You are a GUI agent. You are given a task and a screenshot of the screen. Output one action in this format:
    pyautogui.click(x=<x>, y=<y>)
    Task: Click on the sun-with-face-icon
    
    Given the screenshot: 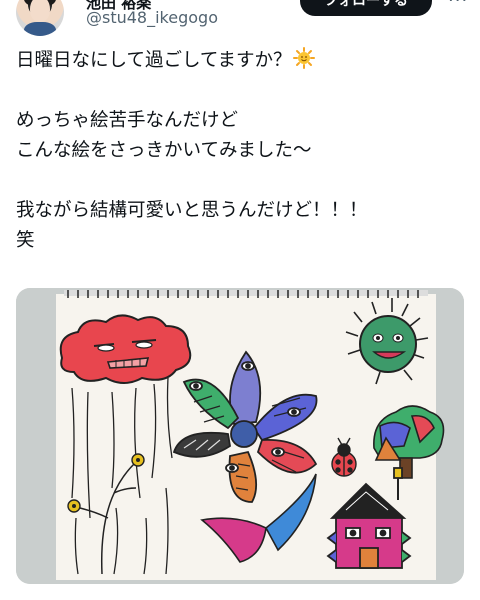 What is the action you would take?
    pyautogui.click(x=304, y=58)
    